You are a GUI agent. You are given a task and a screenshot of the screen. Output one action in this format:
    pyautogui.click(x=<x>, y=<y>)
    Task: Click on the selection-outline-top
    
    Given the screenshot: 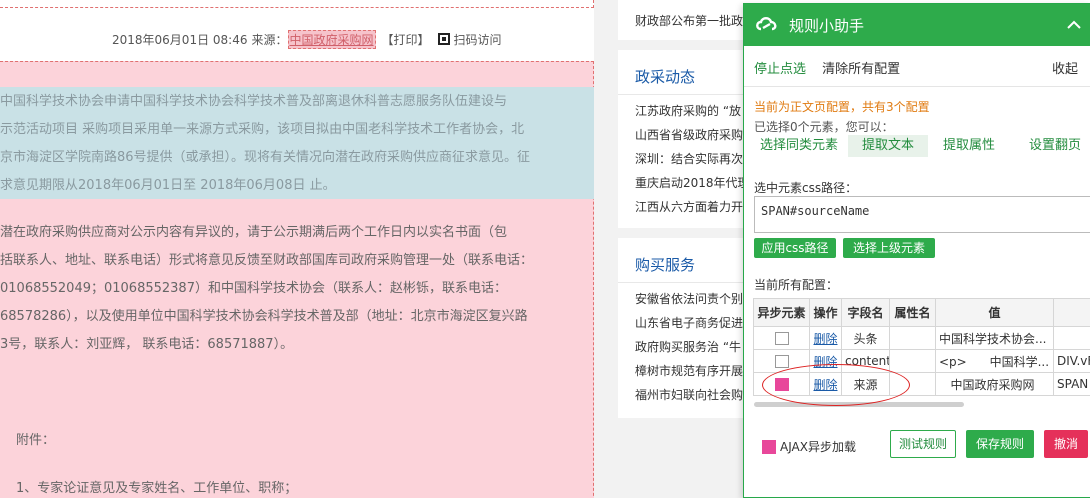 What is the action you would take?
    pyautogui.click(x=297, y=4)
    